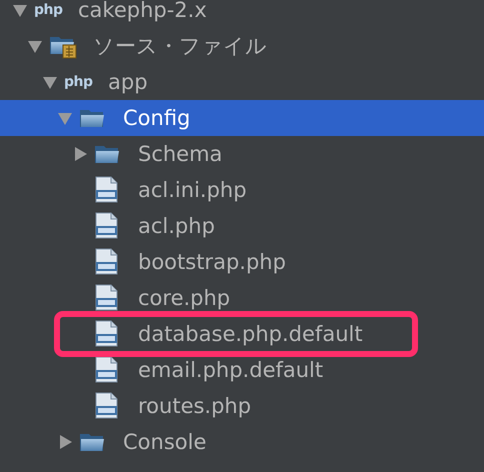 The width and height of the screenshot is (484, 472). Describe the element at coordinates (180, 154) in the screenshot. I see `item-label: Schema` at that location.